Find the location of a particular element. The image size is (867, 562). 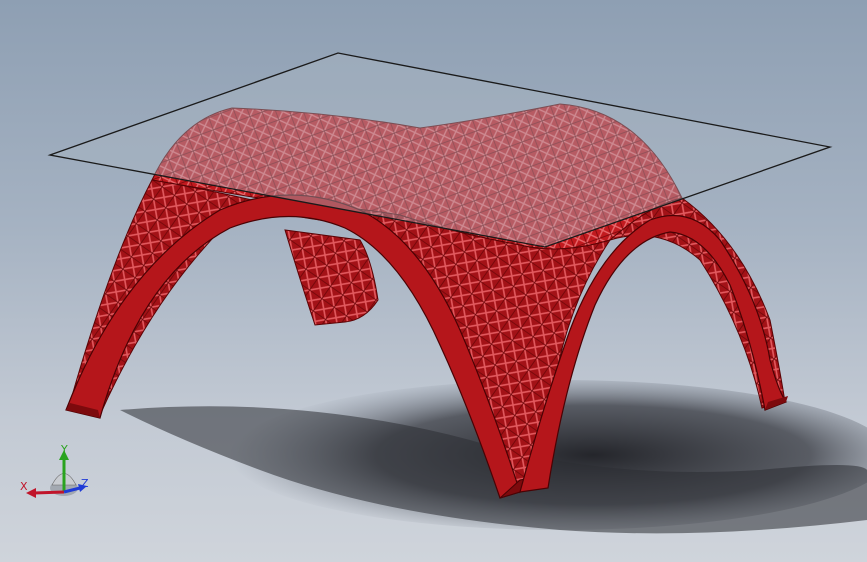

triad-y-label: Y is located at coordinates (64, 449).